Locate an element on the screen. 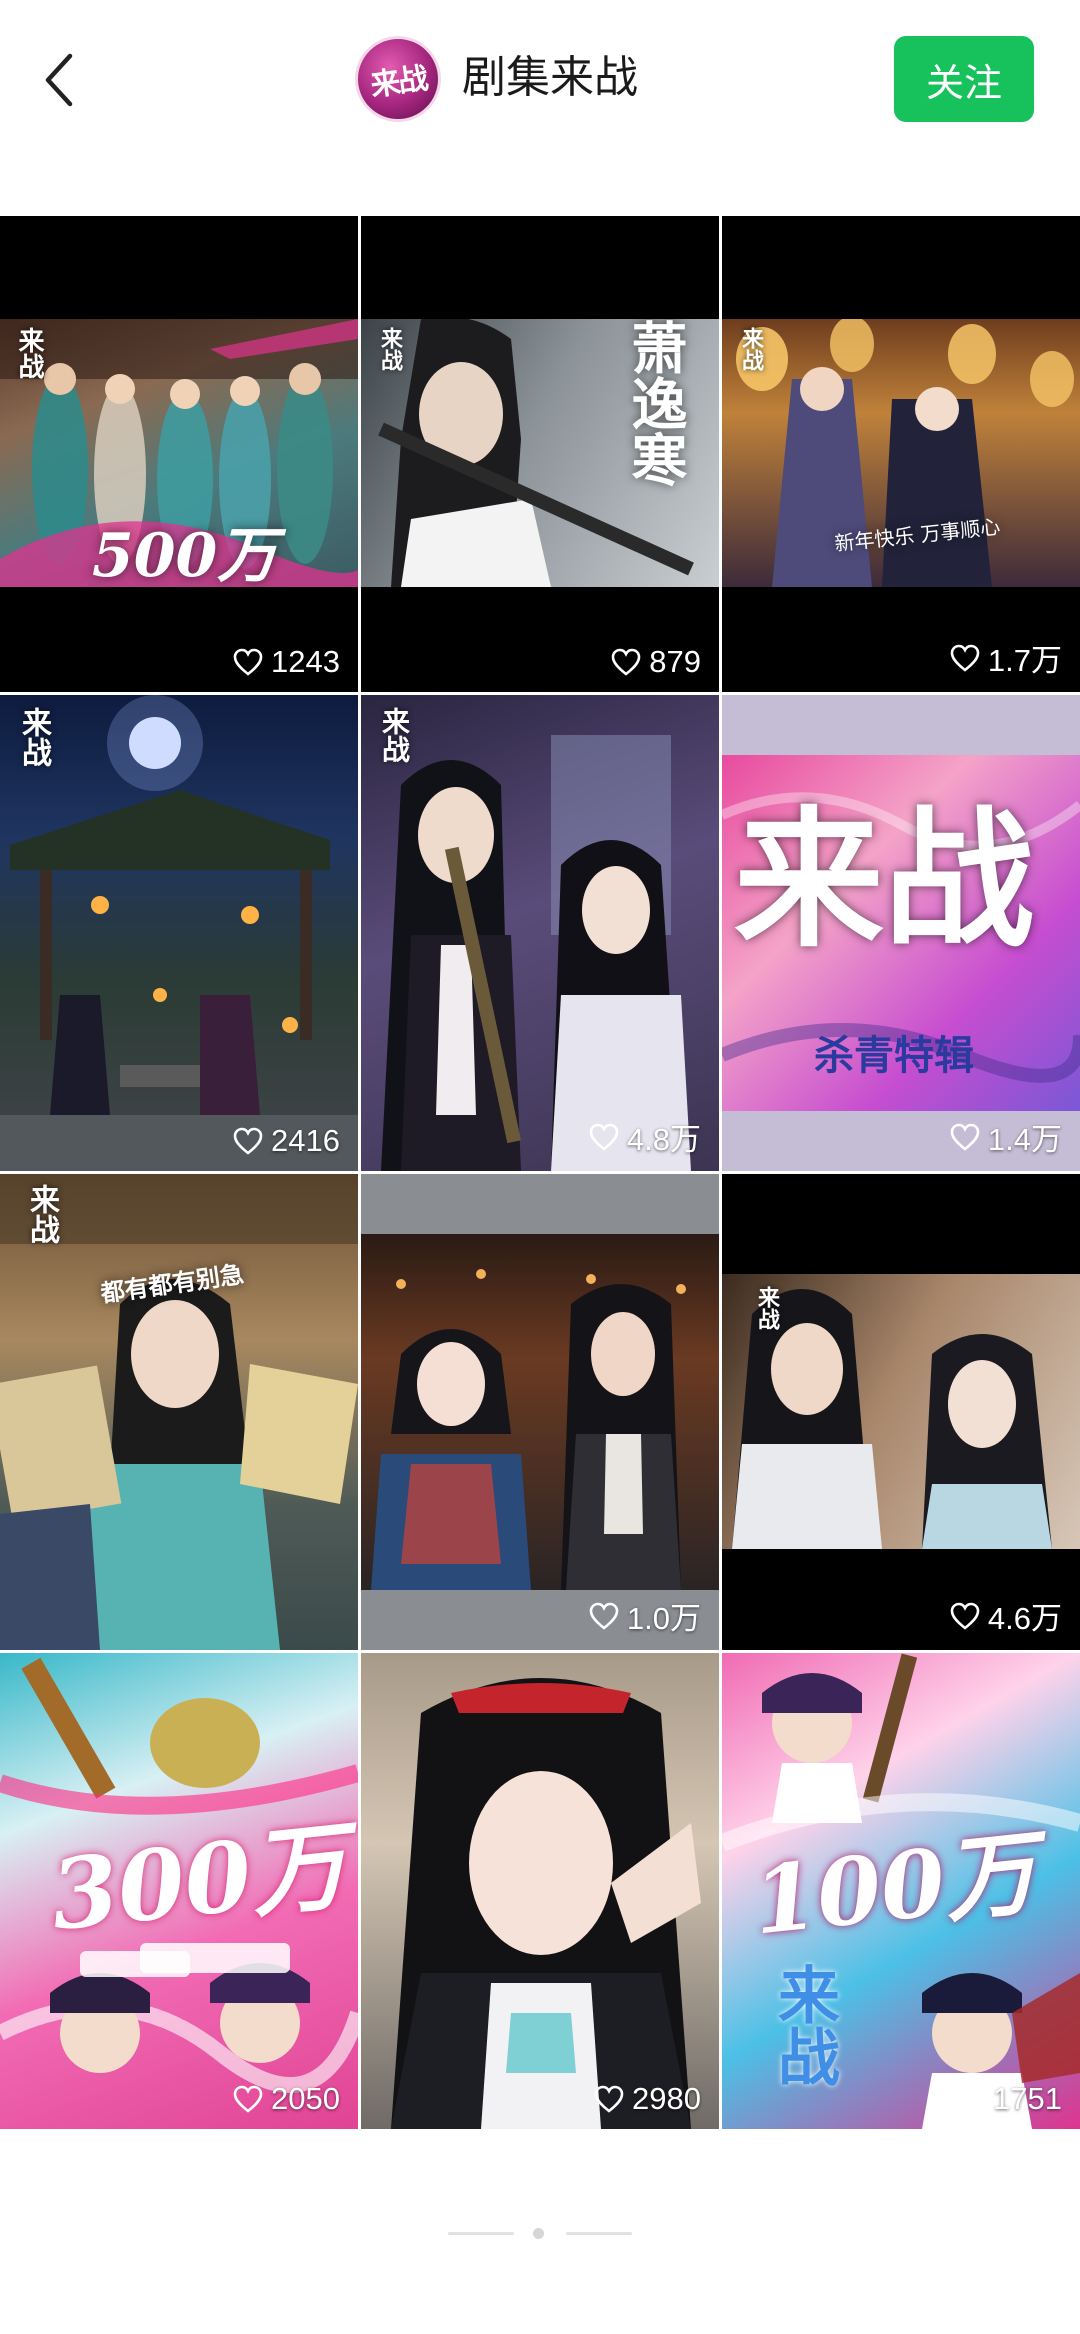 The image size is (1080, 2334). page-indicator-line-left is located at coordinates (481, 2233).